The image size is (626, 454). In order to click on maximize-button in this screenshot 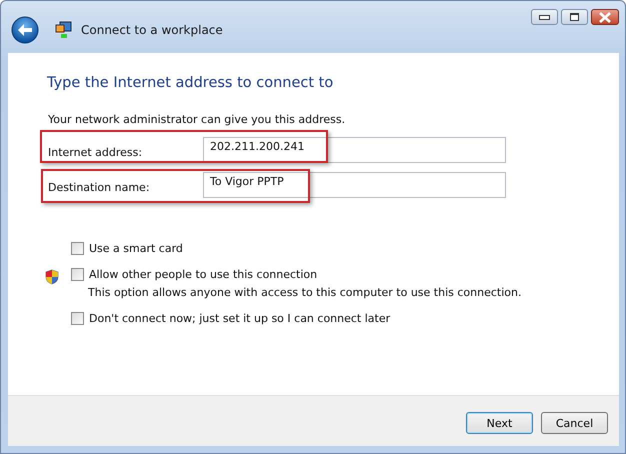, I will do `click(574, 17)`.